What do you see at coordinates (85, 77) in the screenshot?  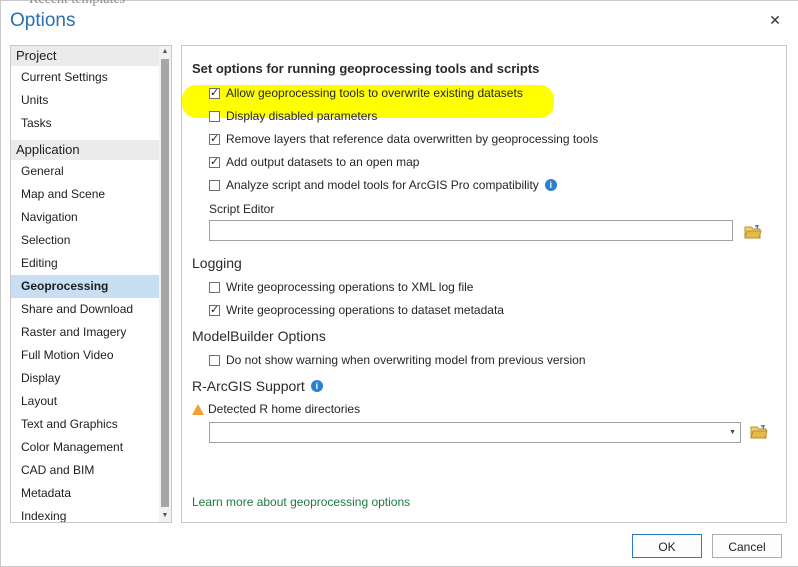 I see `nav-item: Current Settings` at bounding box center [85, 77].